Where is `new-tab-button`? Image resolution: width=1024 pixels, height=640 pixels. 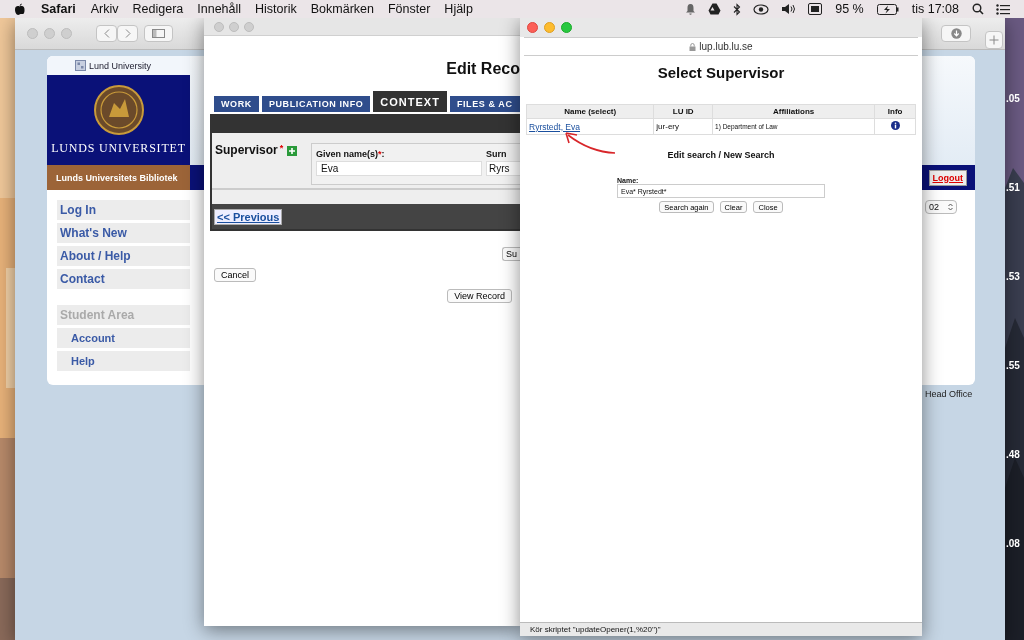 new-tab-button is located at coordinates (994, 39).